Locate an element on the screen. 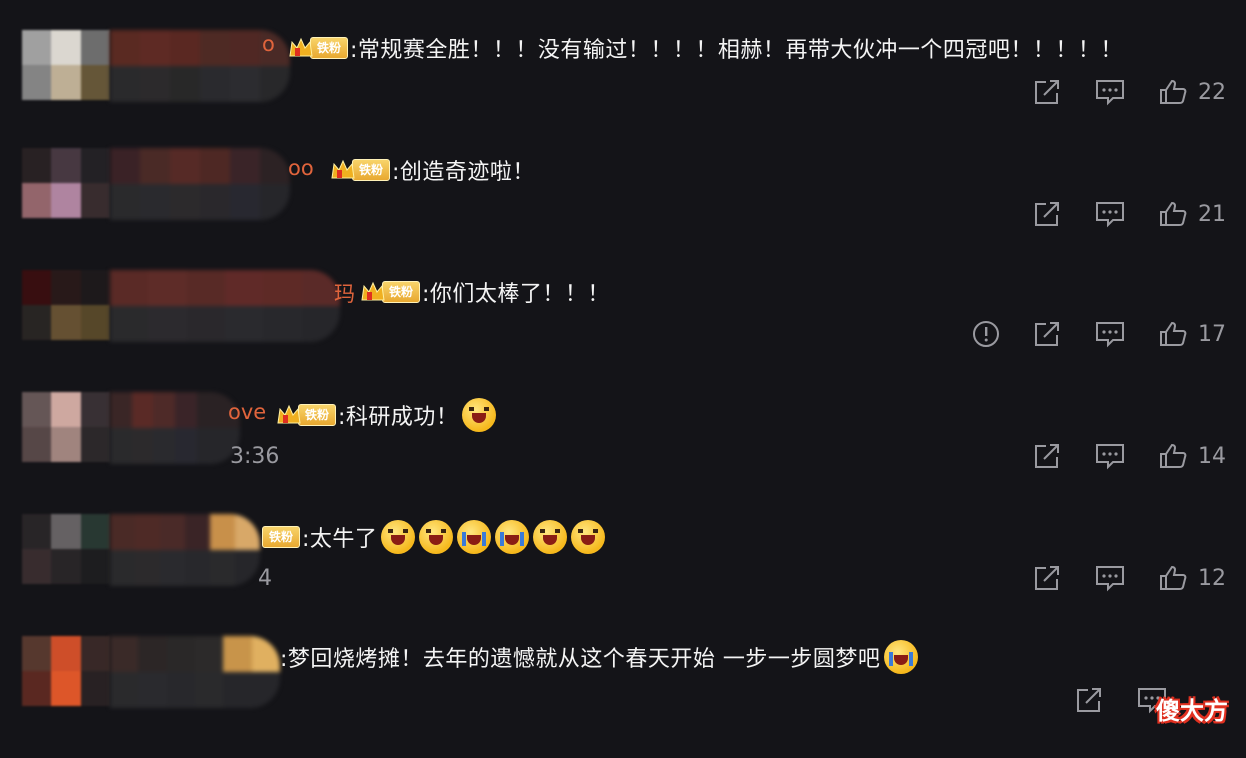  comment-text: :科研成功！ is located at coordinates (398, 417).